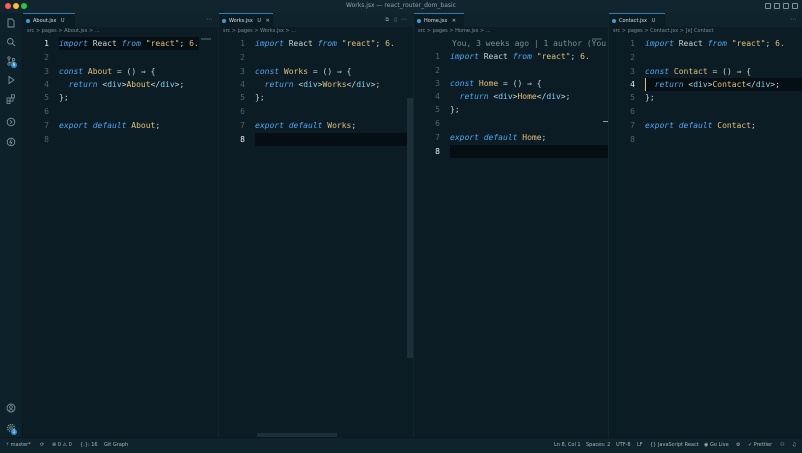 The image size is (802, 453). What do you see at coordinates (786, 6) in the screenshot?
I see `toggle-secondary-sidebar-icon` at bounding box center [786, 6].